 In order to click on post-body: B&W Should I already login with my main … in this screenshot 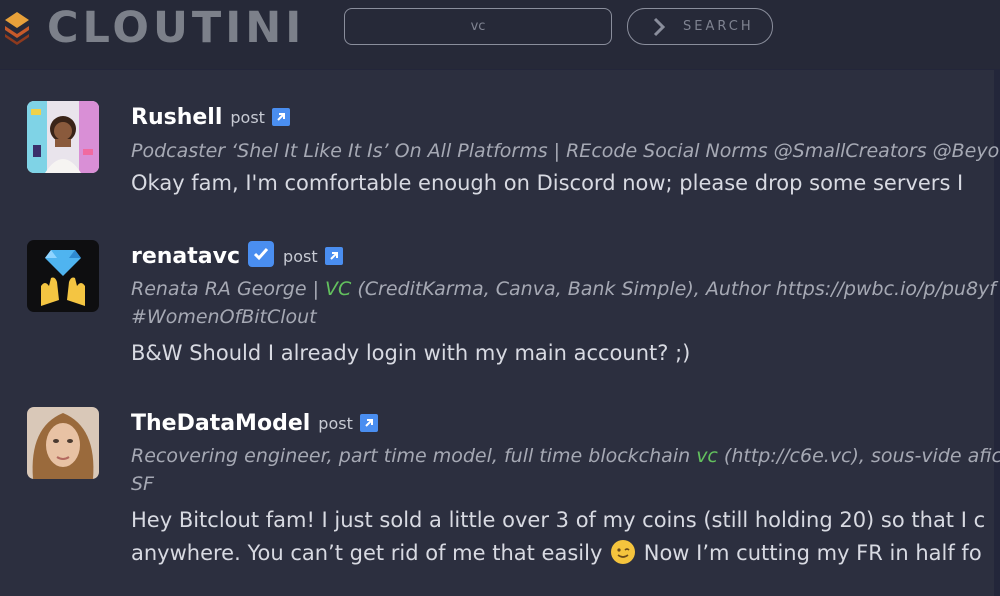, I will do `click(565, 353)`.